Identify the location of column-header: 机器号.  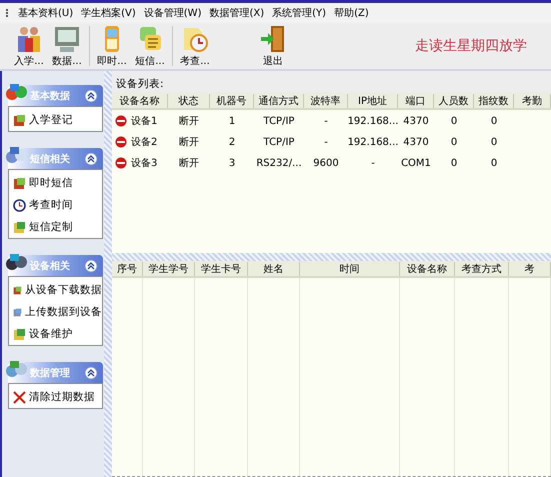
(232, 101).